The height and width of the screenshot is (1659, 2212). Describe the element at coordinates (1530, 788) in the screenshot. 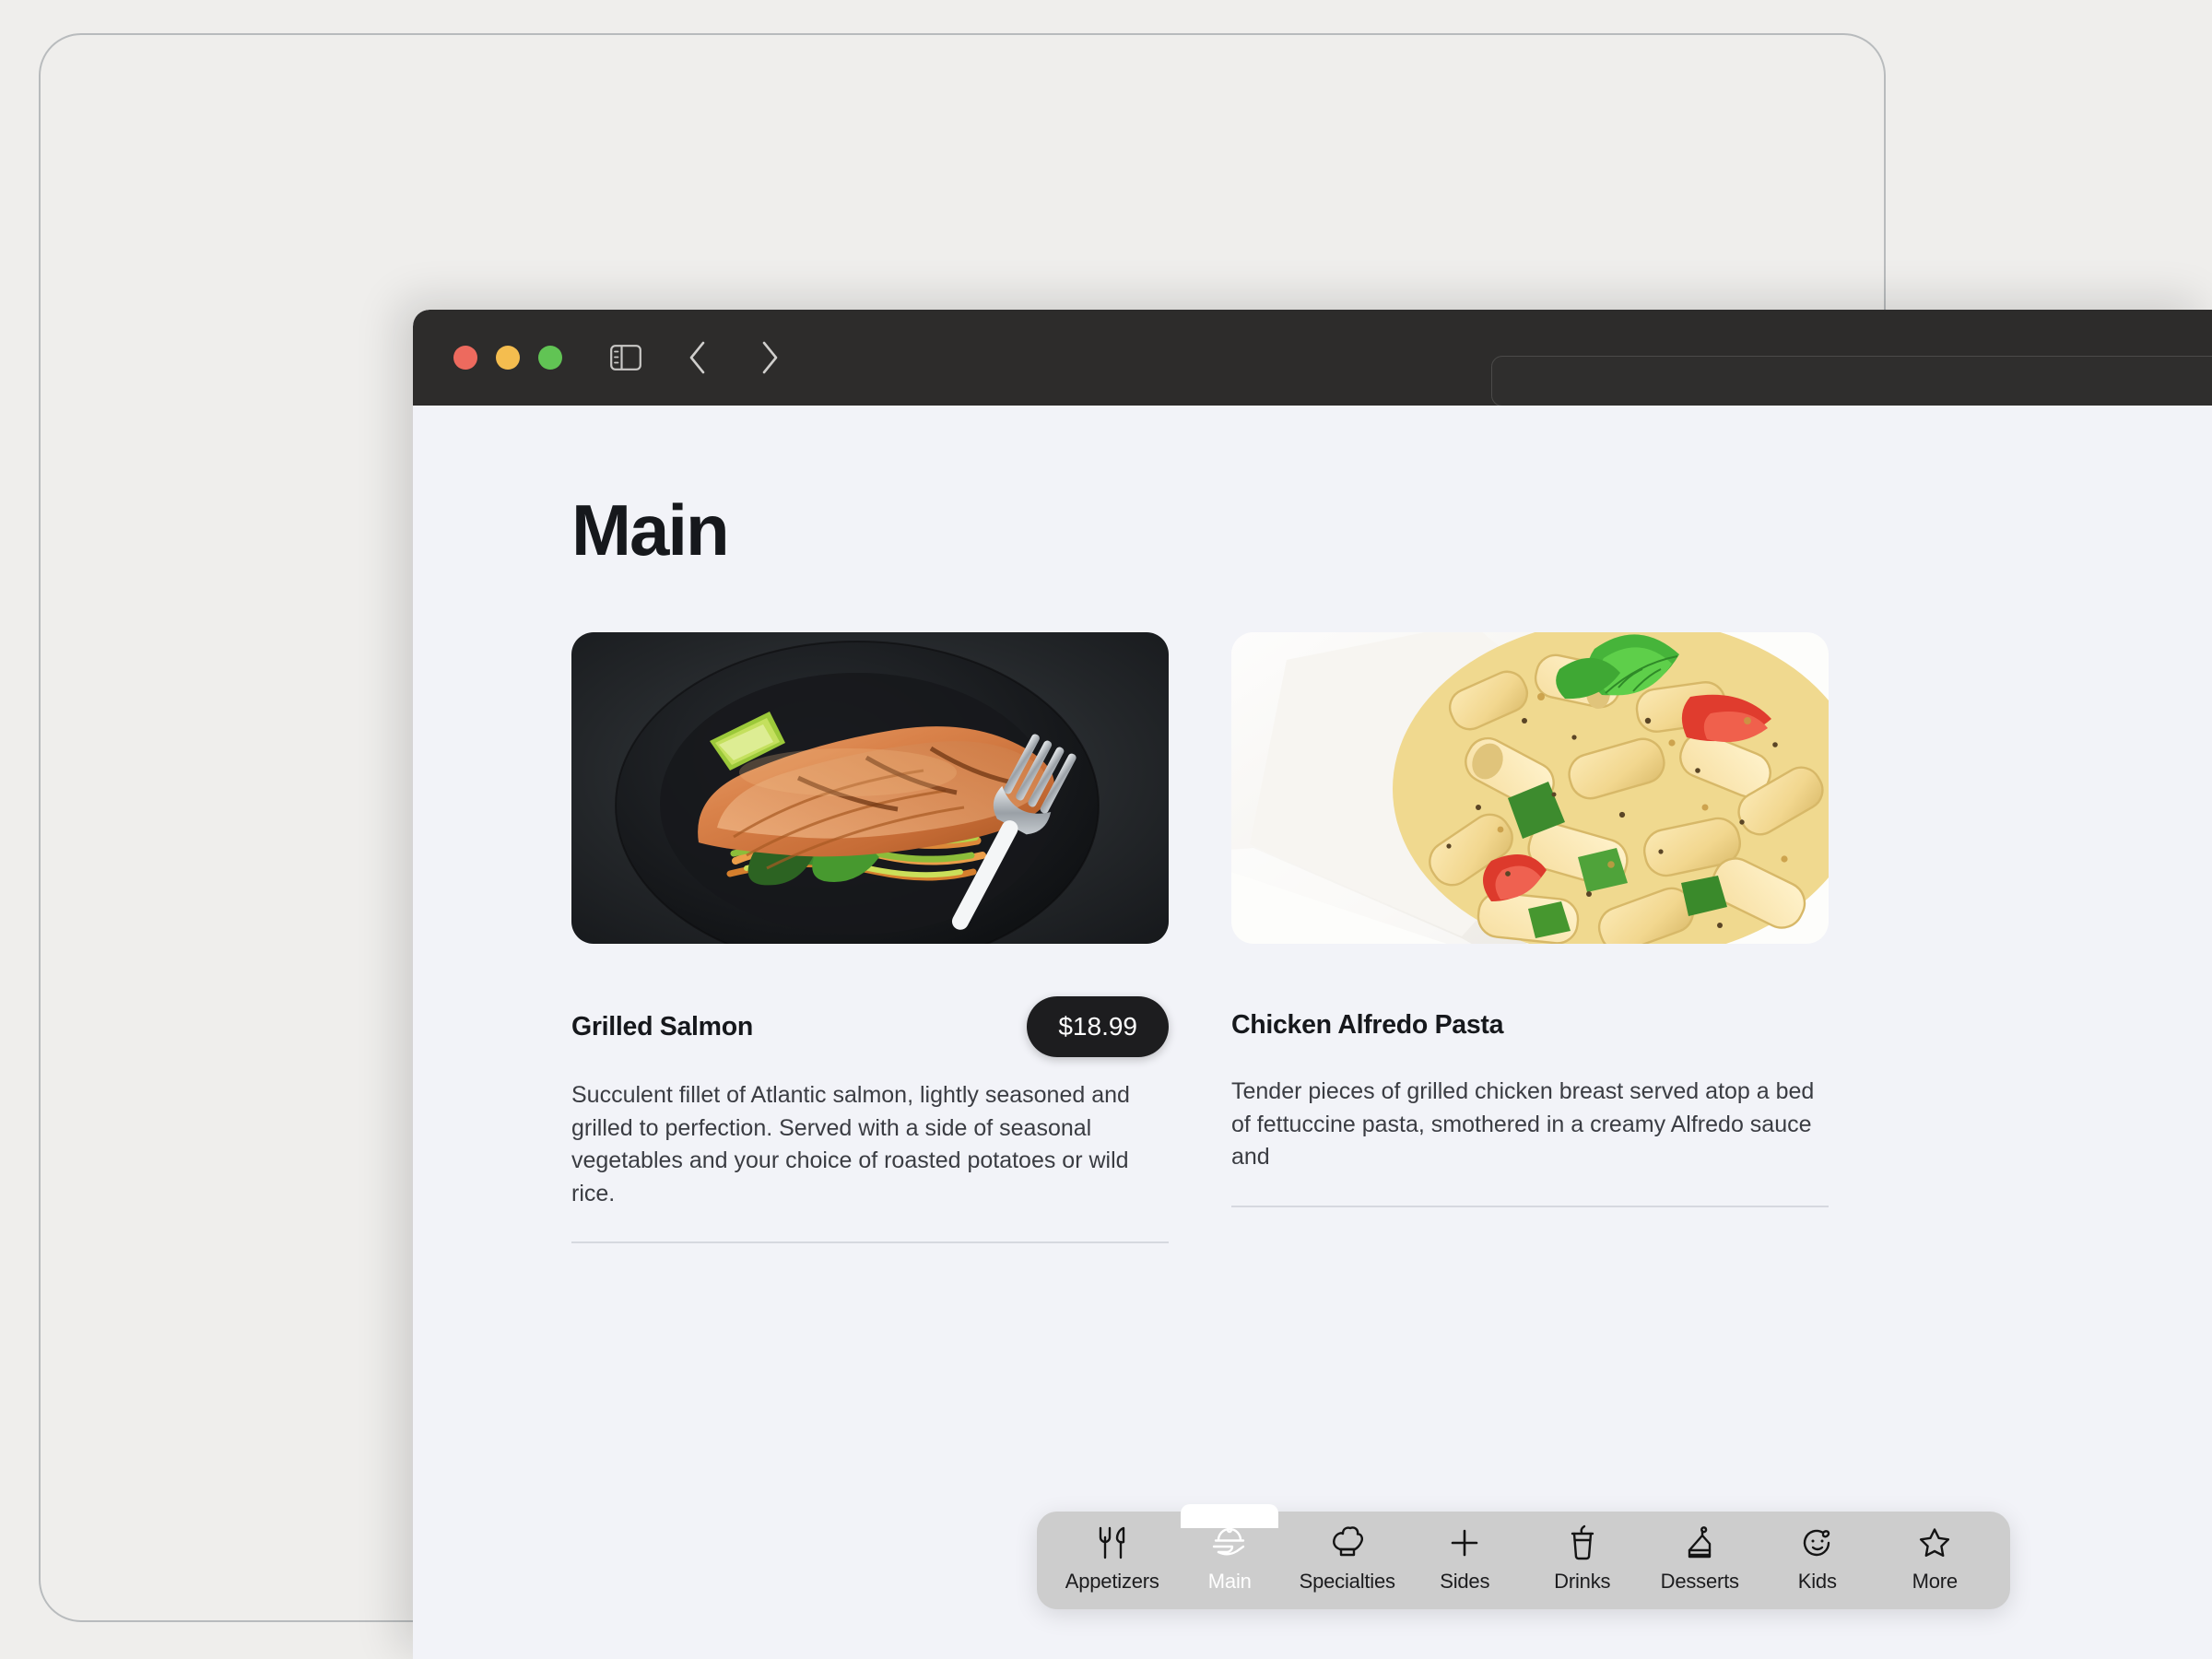

I see `menu-item-image-chicken-alfredo-pasta` at that location.